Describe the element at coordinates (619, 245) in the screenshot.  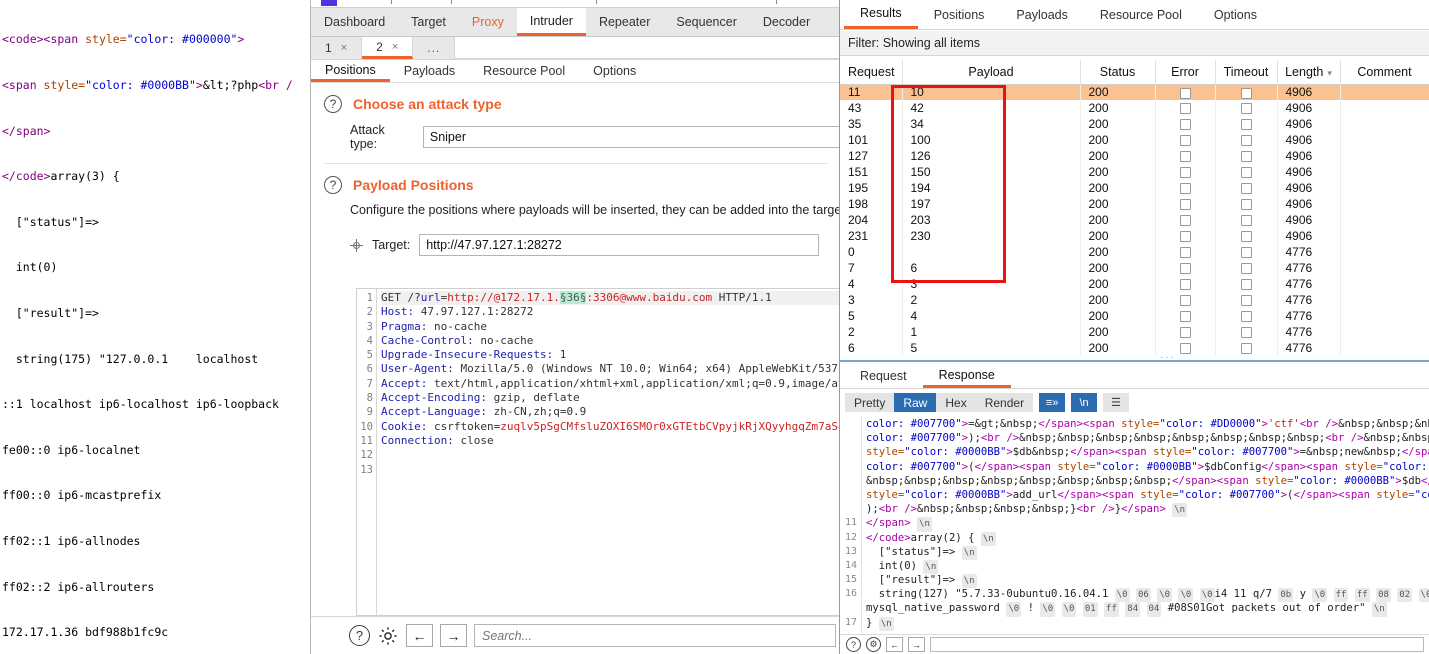
I see `target-input: http://47.97.127.1:28272` at that location.